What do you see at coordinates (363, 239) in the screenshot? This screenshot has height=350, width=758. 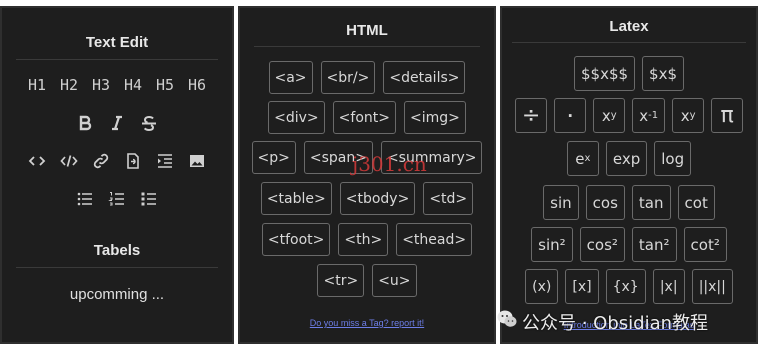 I see `tag-th-button: <th>` at bounding box center [363, 239].